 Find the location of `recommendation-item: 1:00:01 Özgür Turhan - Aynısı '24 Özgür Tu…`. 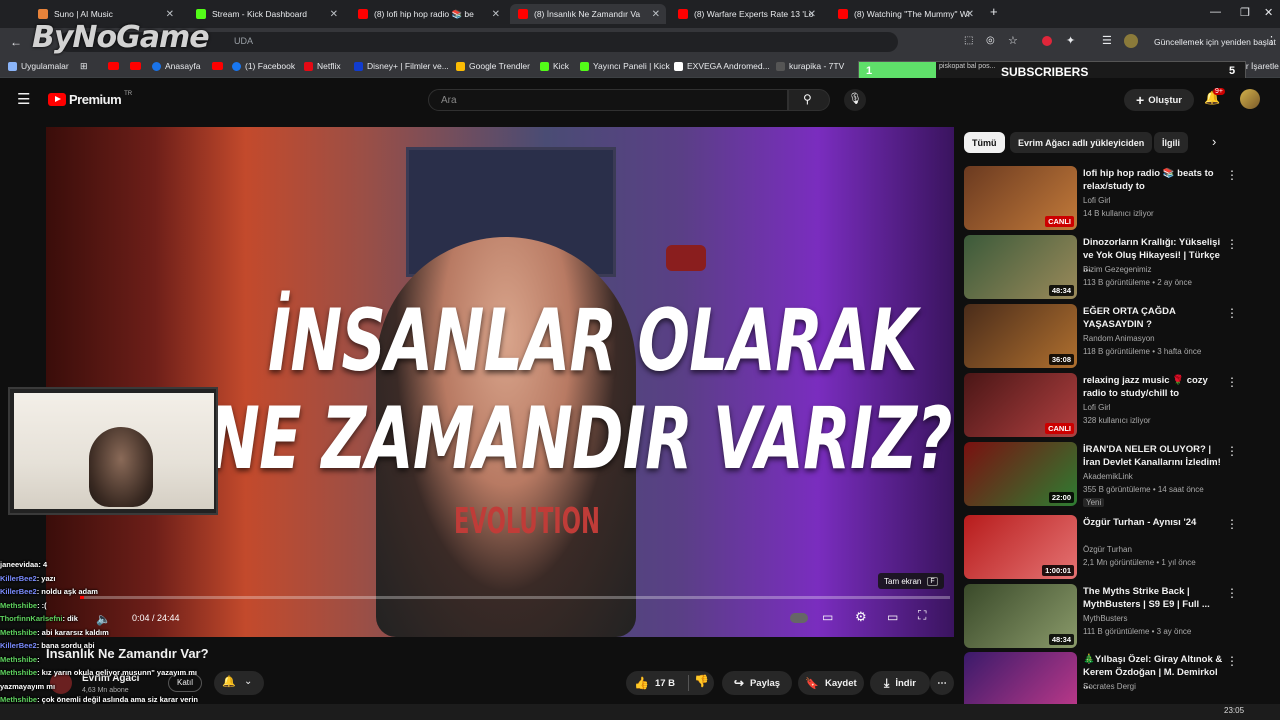

recommendation-item: 1:00:01 Özgür Turhan - Aynısı '24 Özgür Tu… is located at coordinates (1114, 547).